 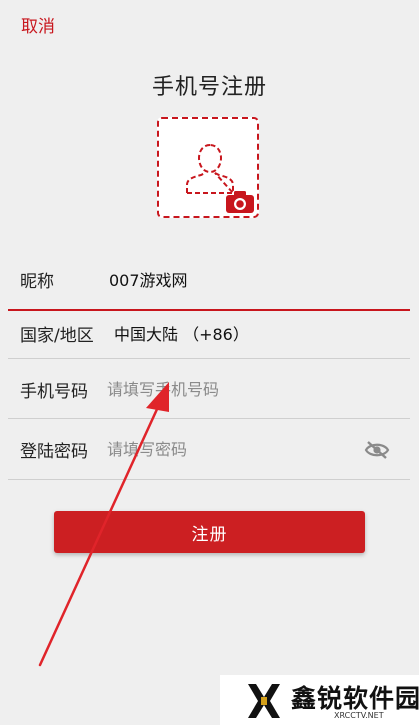 I want to click on watermark-text: 鑫锐软件园, so click(x=355, y=698).